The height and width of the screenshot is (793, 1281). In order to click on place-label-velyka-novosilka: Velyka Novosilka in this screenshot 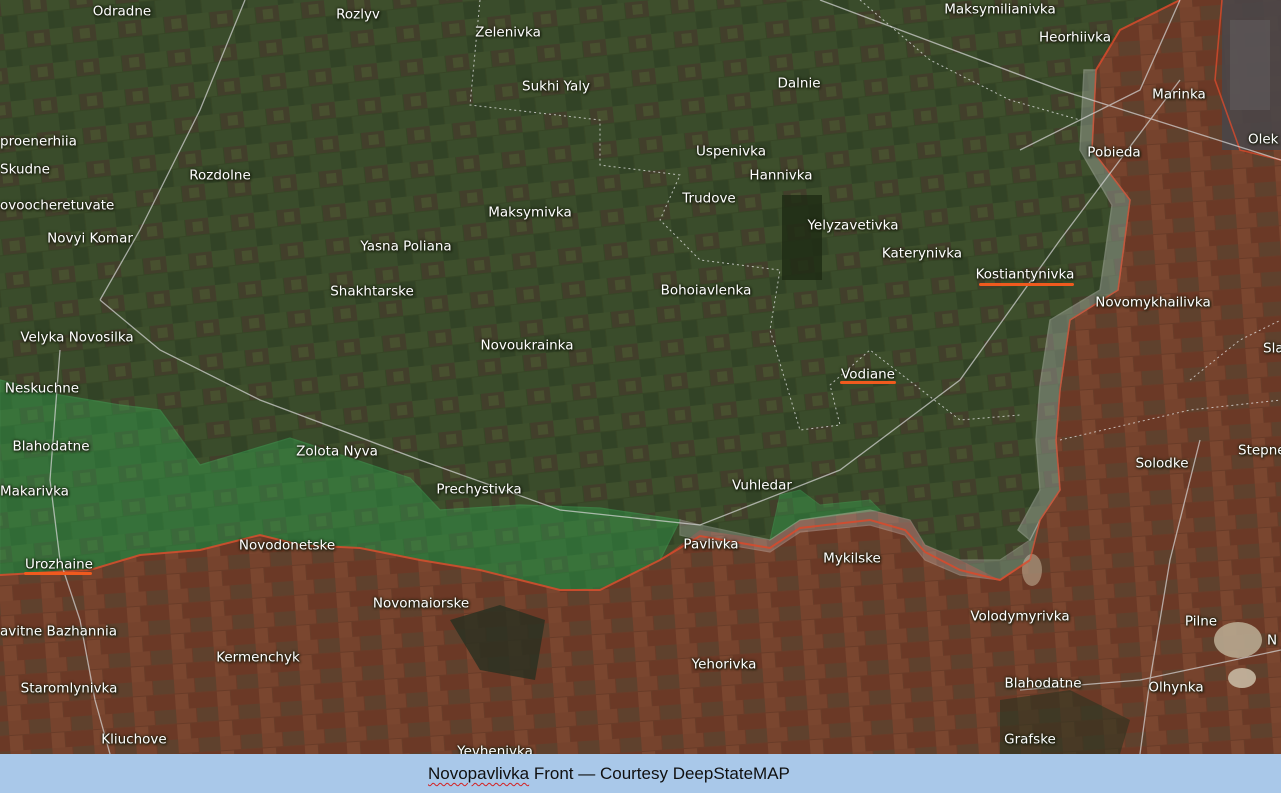, I will do `click(77, 337)`.